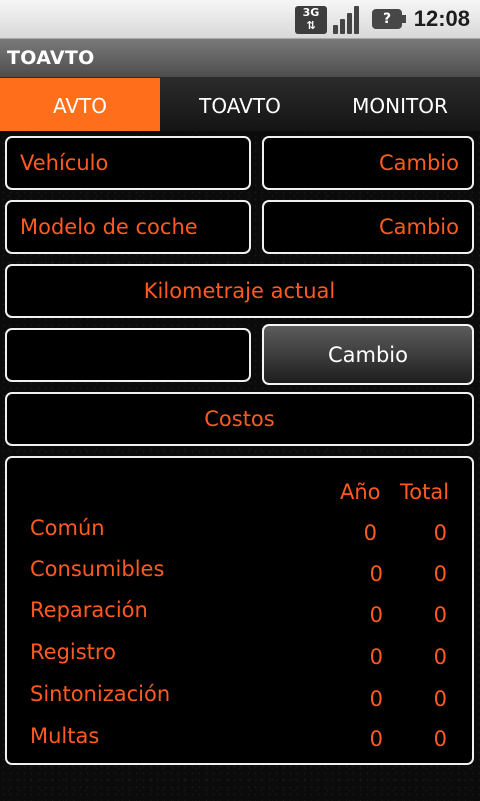 The width and height of the screenshot is (480, 801). Describe the element at coordinates (240, 19) in the screenshot. I see `status-bar: 3G ⇅ ? 12:08` at that location.